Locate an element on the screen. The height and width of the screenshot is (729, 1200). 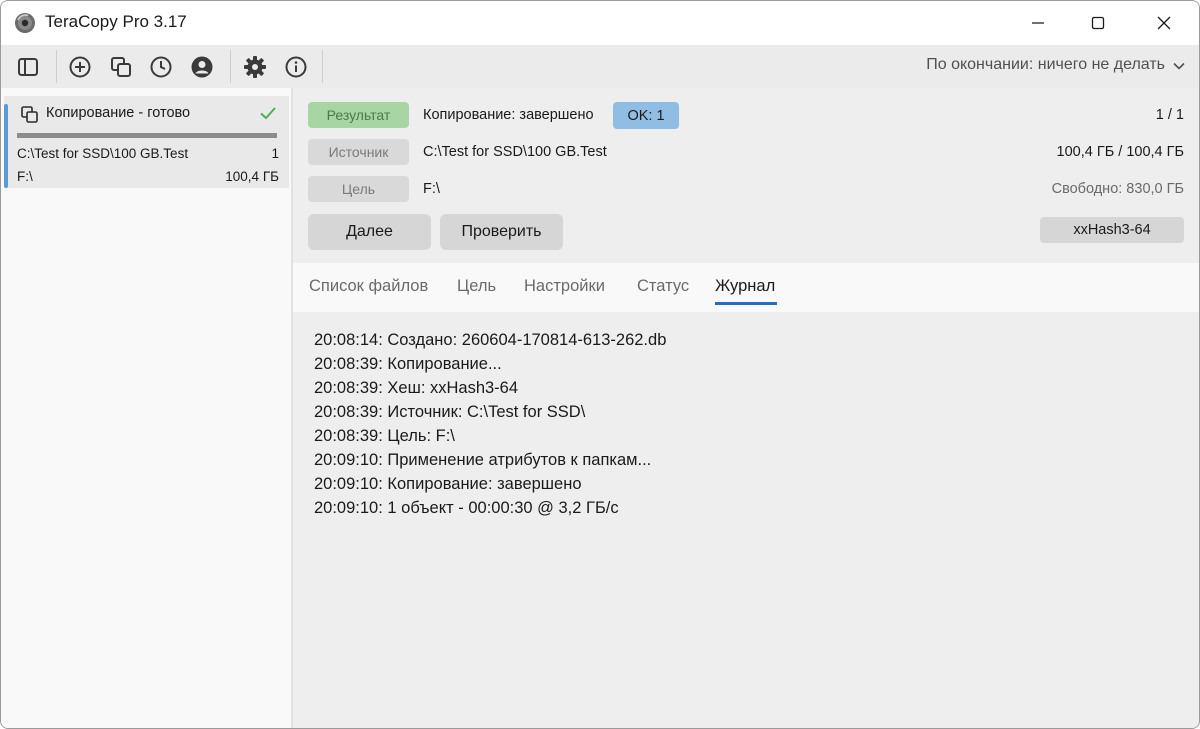
job-progress-fill is located at coordinates (147, 135).